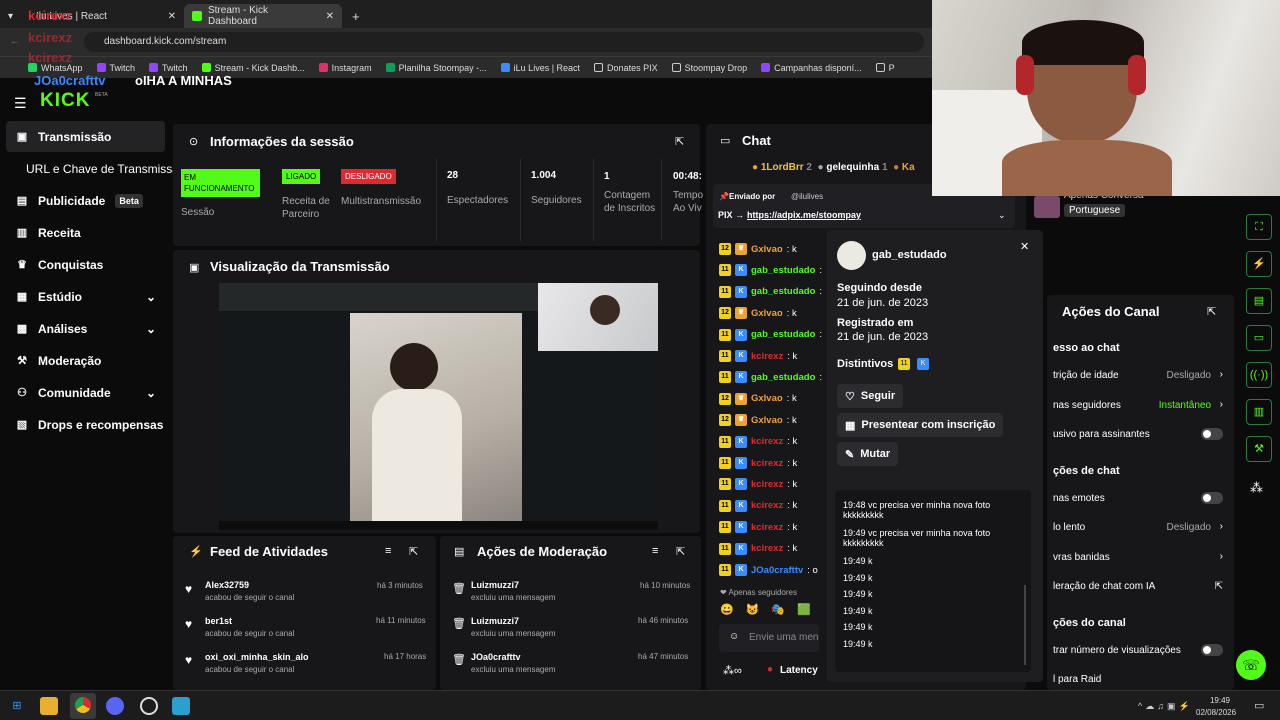 This screenshot has width=1280, height=720. I want to click on chat-input: ☺ Envie uma men, so click(769, 638).